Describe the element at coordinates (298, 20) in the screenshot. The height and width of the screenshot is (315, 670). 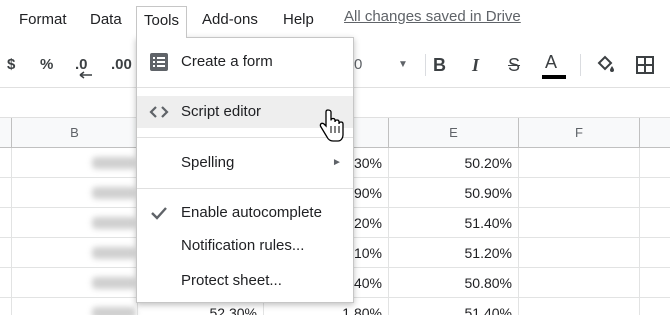
I see `menu-help: Help` at that location.